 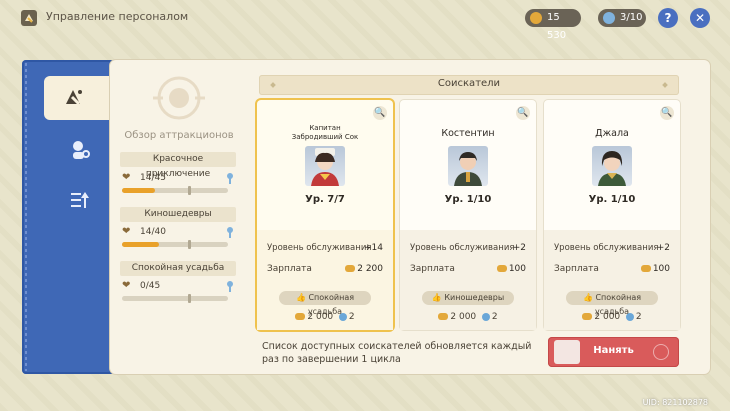 What do you see at coordinates (612, 133) in the screenshot?
I see `applicant-name: Джала` at bounding box center [612, 133].